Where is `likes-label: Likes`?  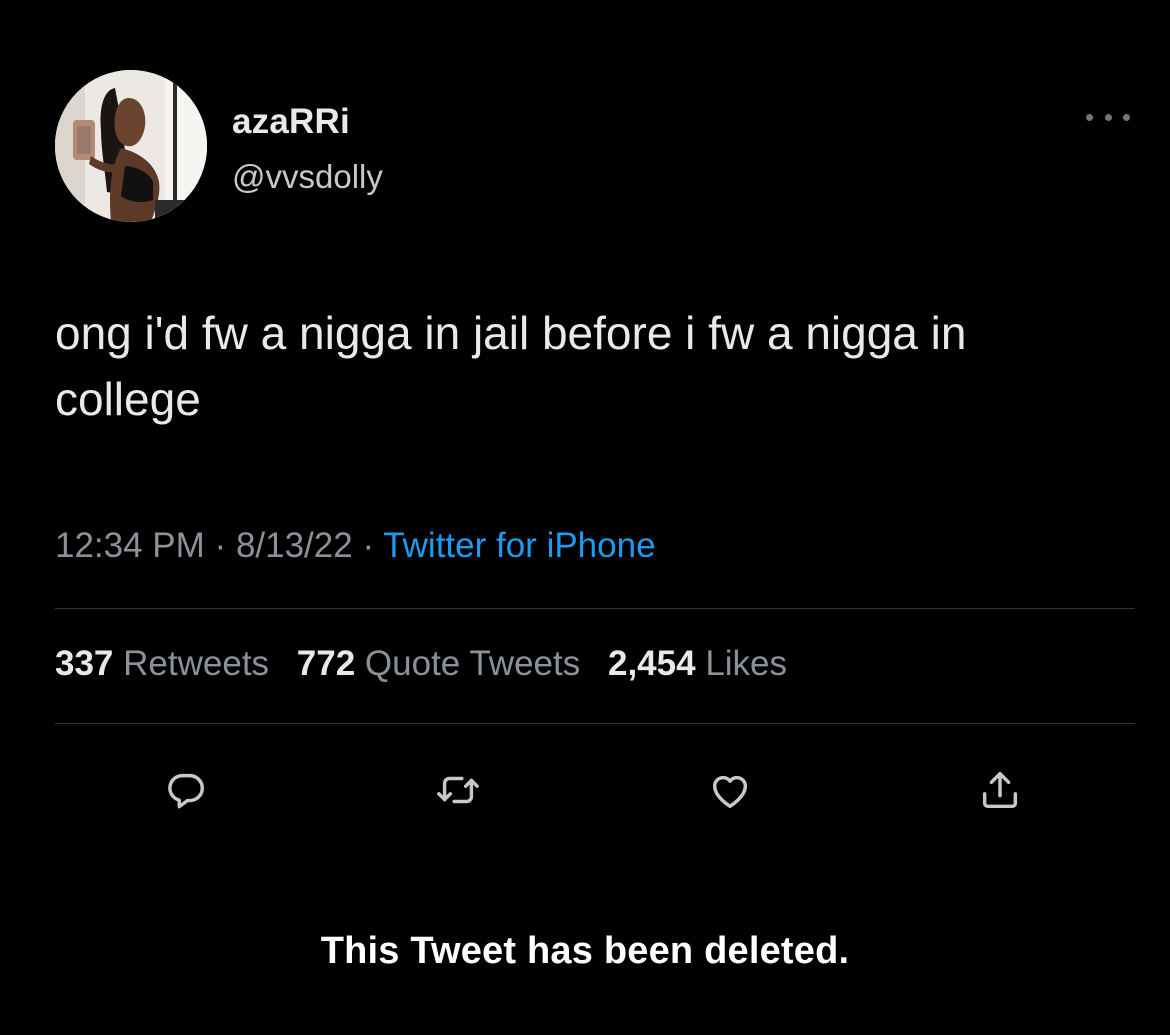
likes-label: Likes is located at coordinates (746, 663).